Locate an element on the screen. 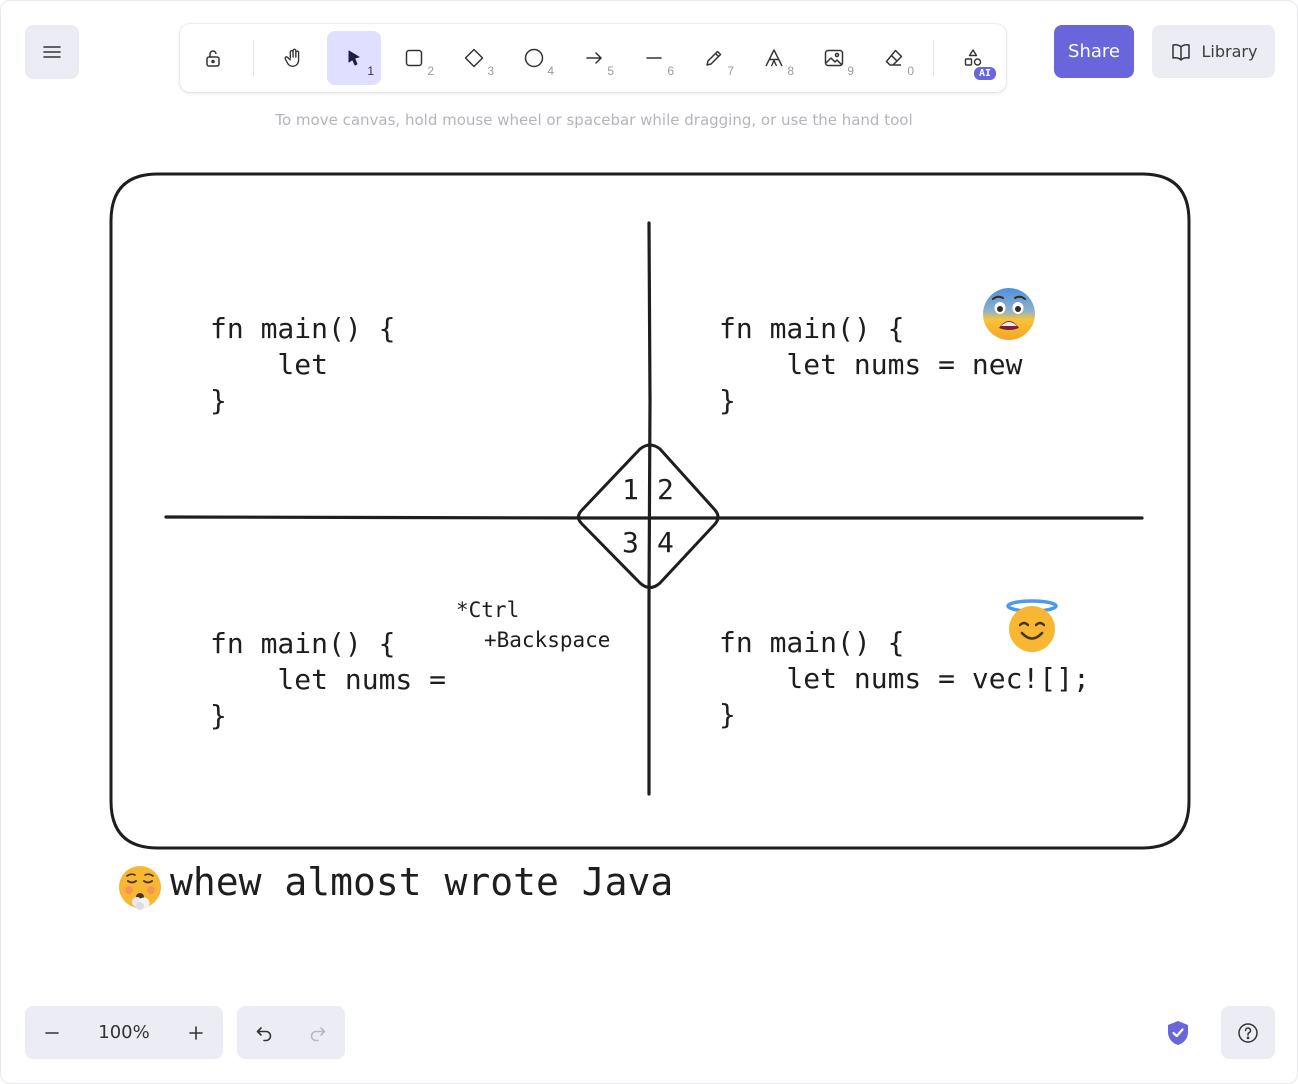  fearful-face-emoji is located at coordinates (1009, 314).